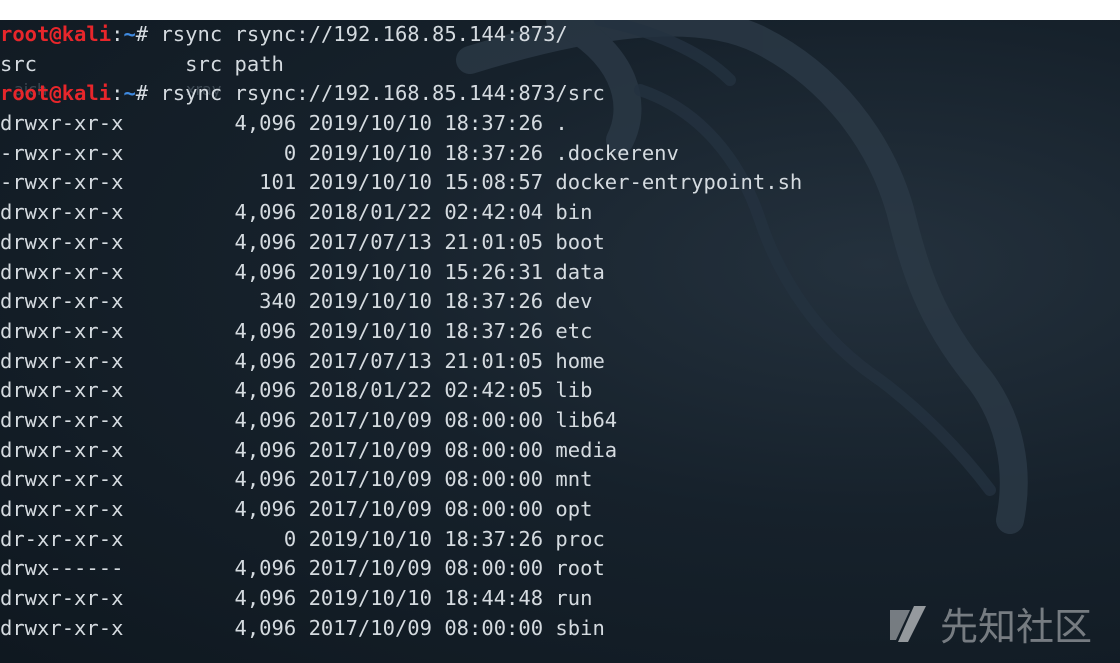 The height and width of the screenshot is (663, 1120). I want to click on command-text: rsync rsync://192.168.85.144:873/src, so click(382, 93).